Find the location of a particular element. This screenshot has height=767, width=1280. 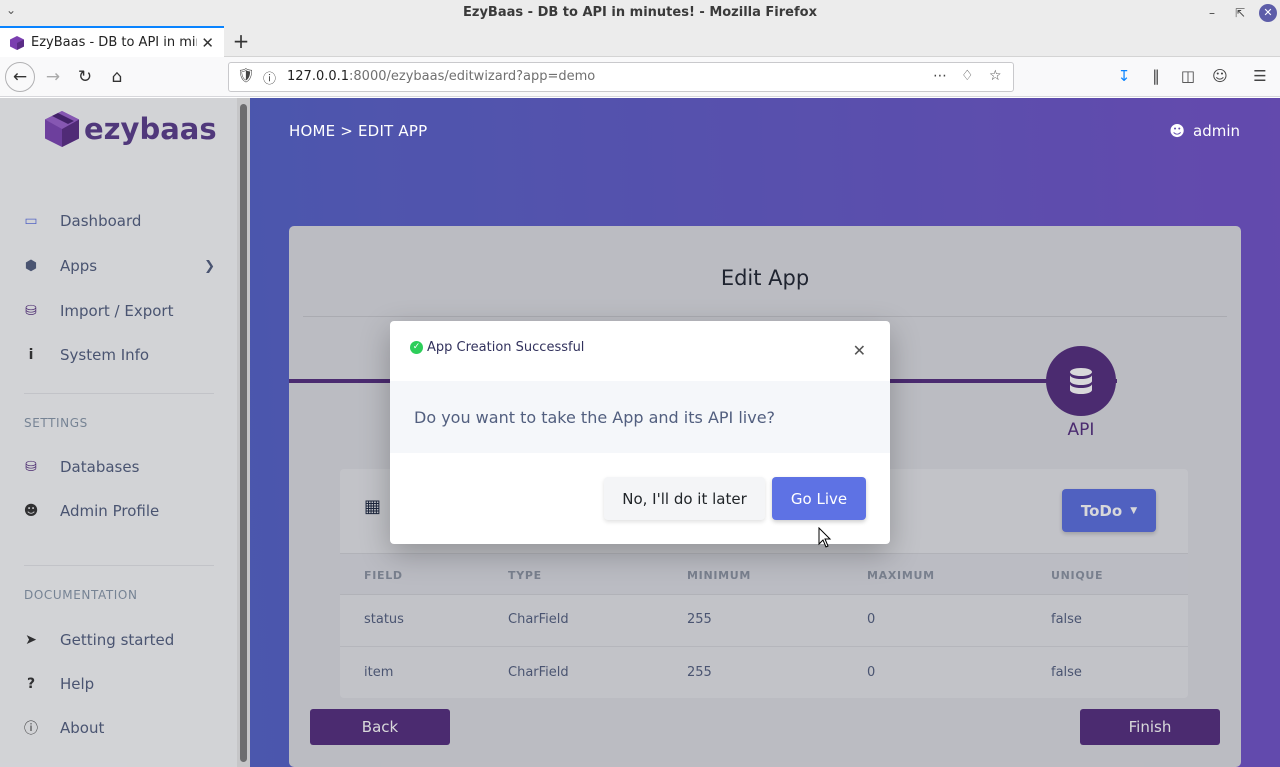

page-actions-icon: ⋯ is located at coordinates (940, 76).